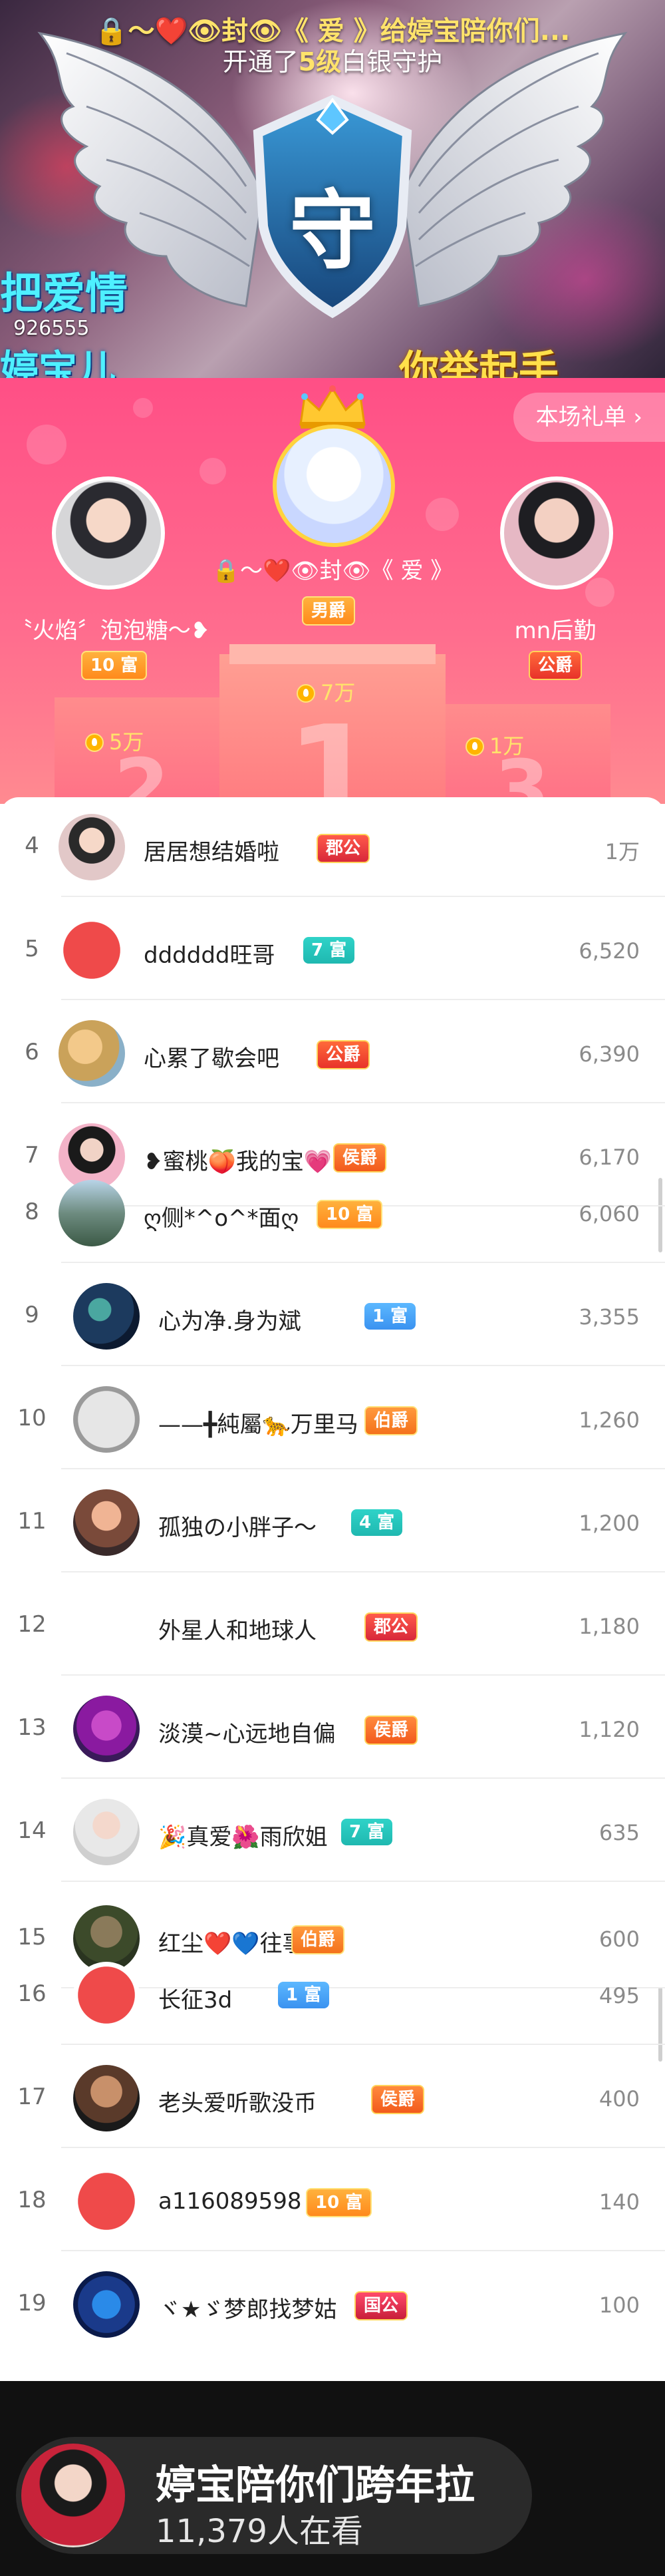  I want to click on user-name: 🎉真爱🌺雨欣姐, so click(243, 1835).